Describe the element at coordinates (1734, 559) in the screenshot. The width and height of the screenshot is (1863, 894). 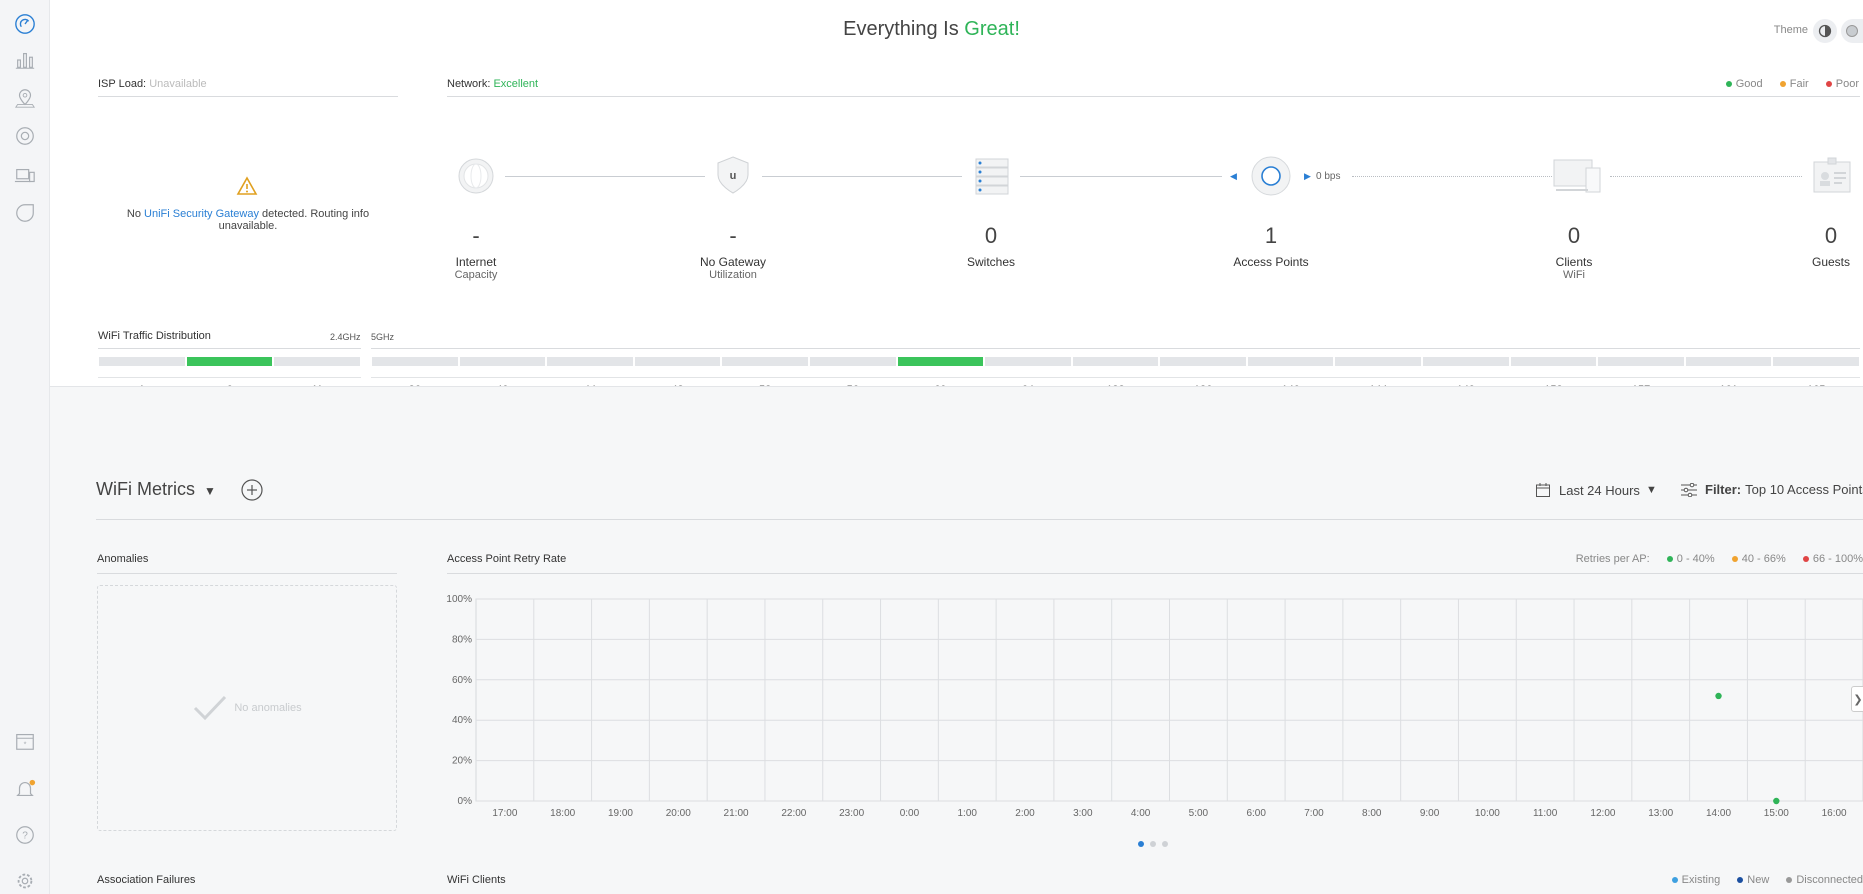
I see `retry-mid-dot` at that location.